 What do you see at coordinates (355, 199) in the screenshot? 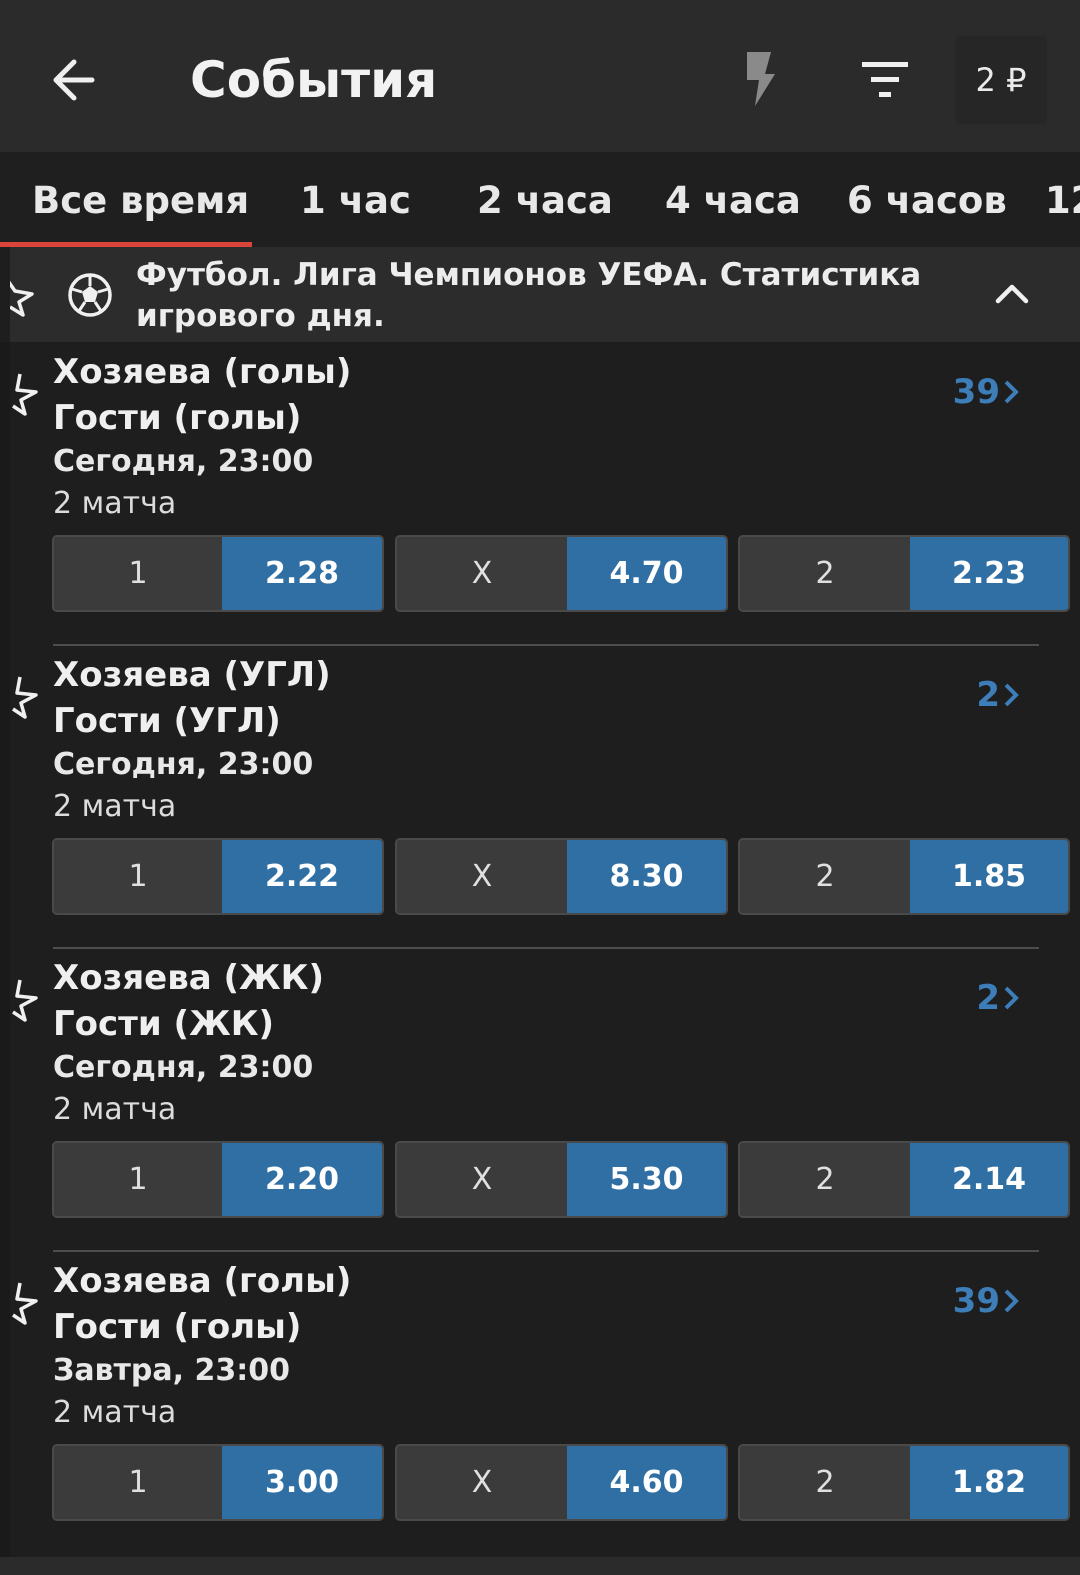
I see `tab-1-hour: 1 час` at bounding box center [355, 199].